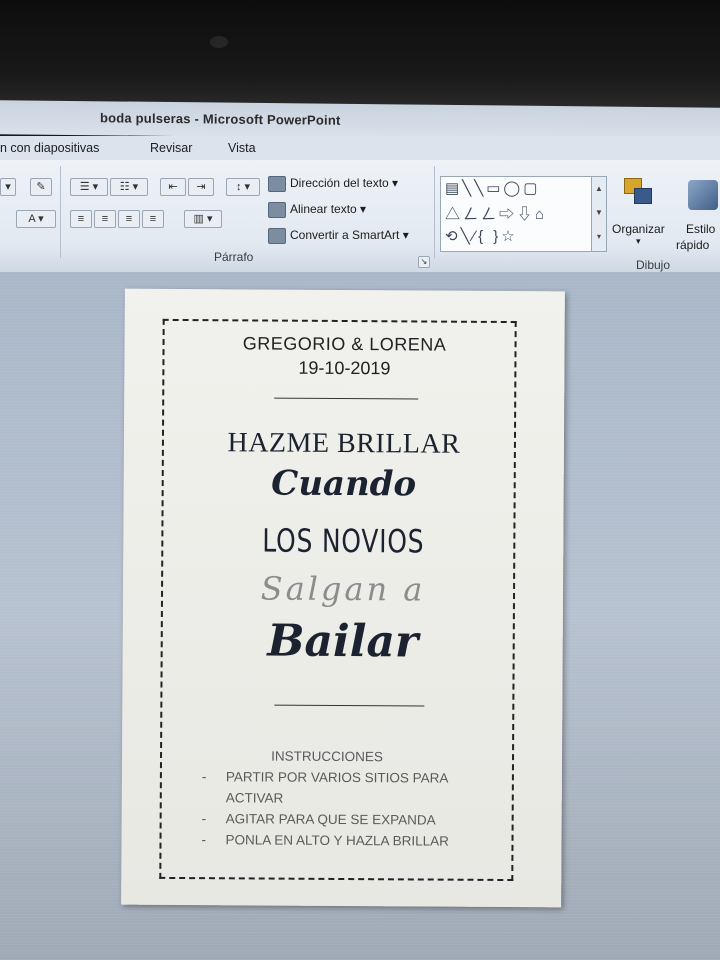  Describe the element at coordinates (343, 589) in the screenshot. I see `headline-salgan-a: Salgan a` at that location.